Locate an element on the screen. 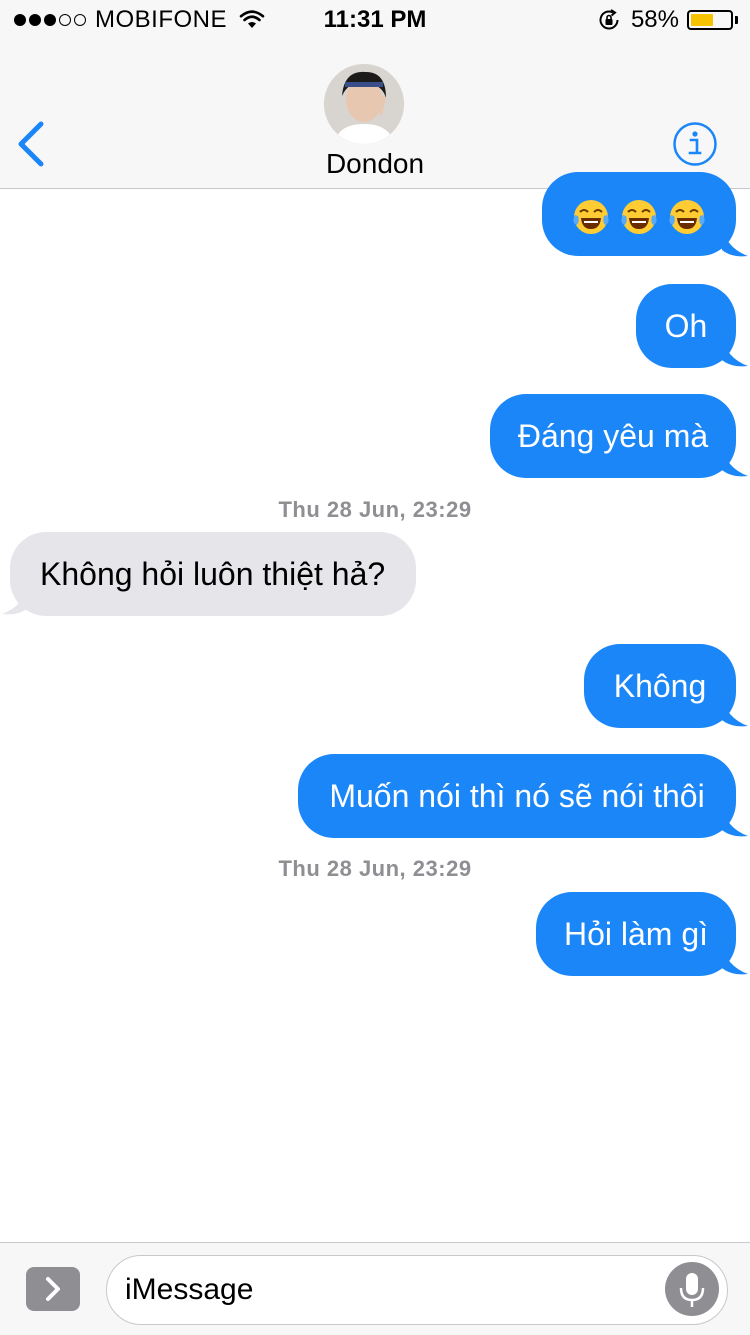 The width and height of the screenshot is (750, 1335). chevron-right-icon is located at coordinates (53, 1289).